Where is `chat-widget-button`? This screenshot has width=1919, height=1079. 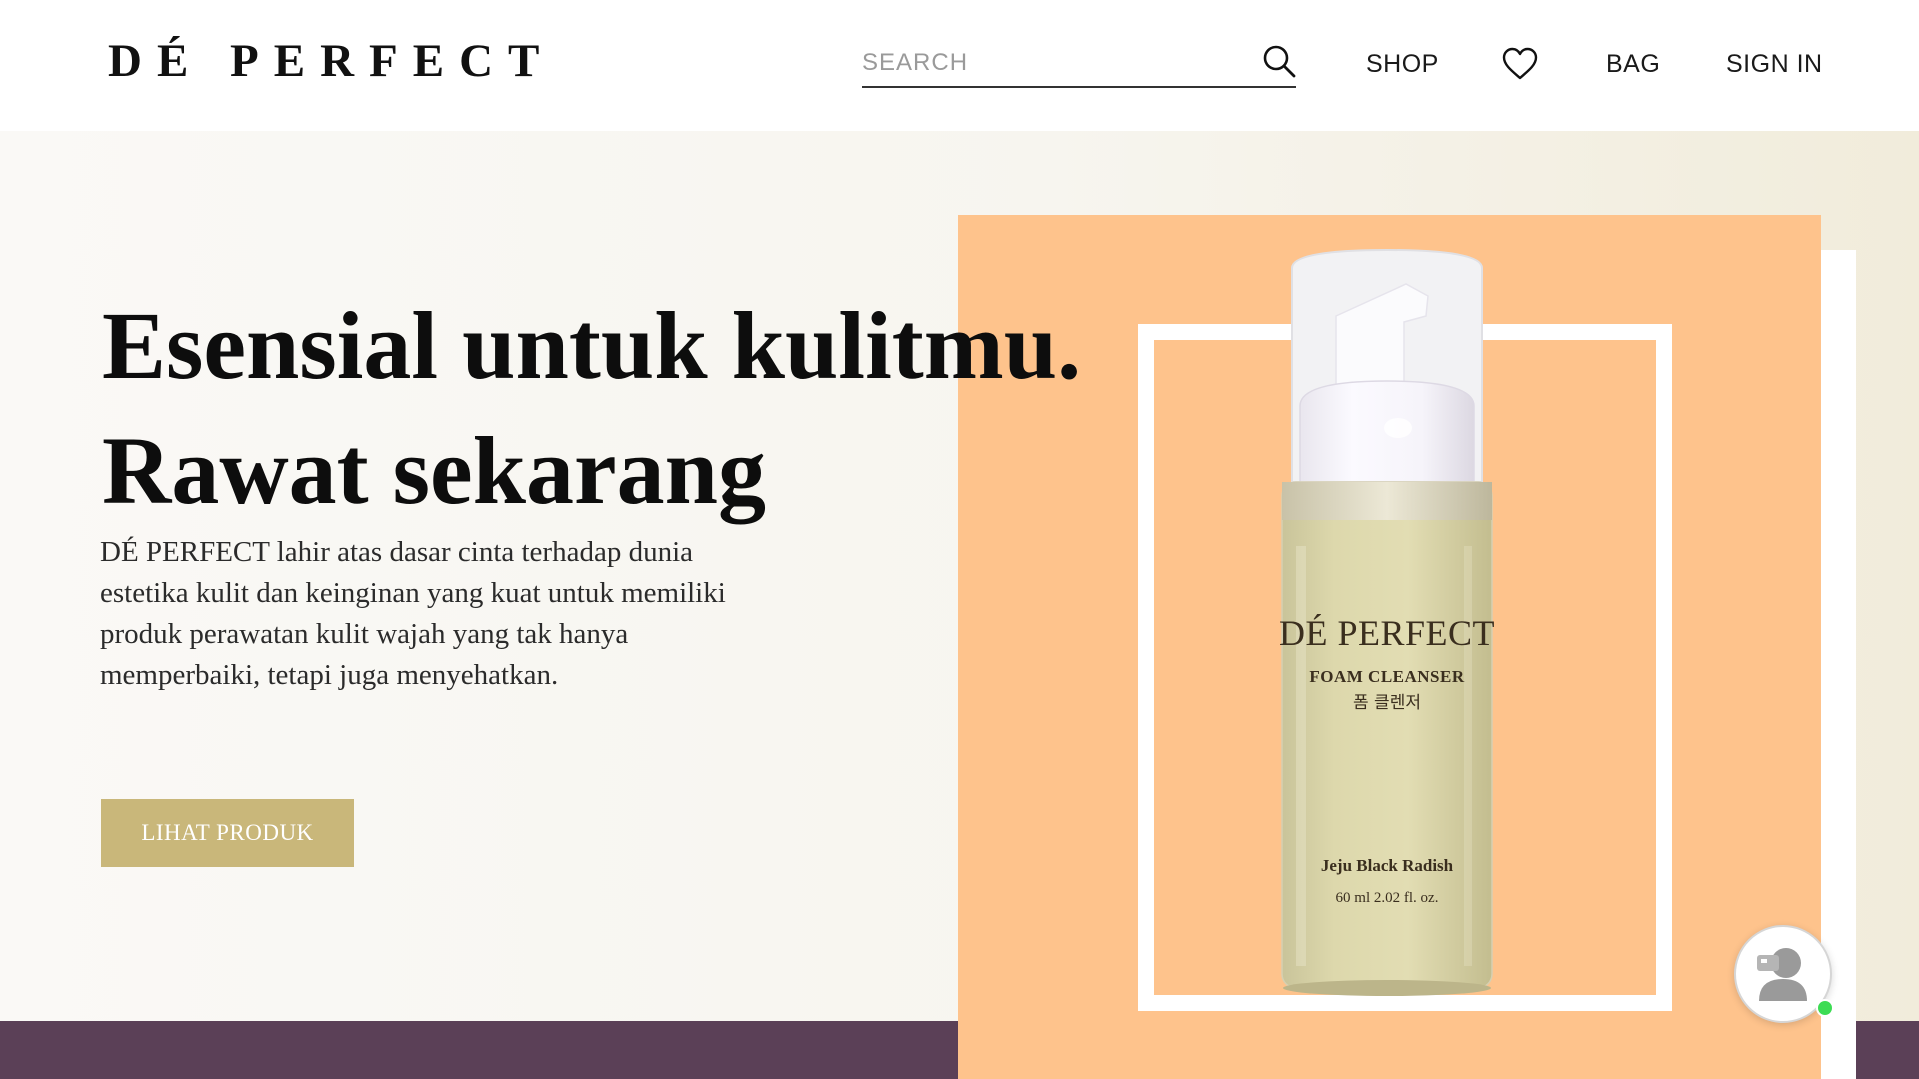
chat-widget-button is located at coordinates (1784, 974).